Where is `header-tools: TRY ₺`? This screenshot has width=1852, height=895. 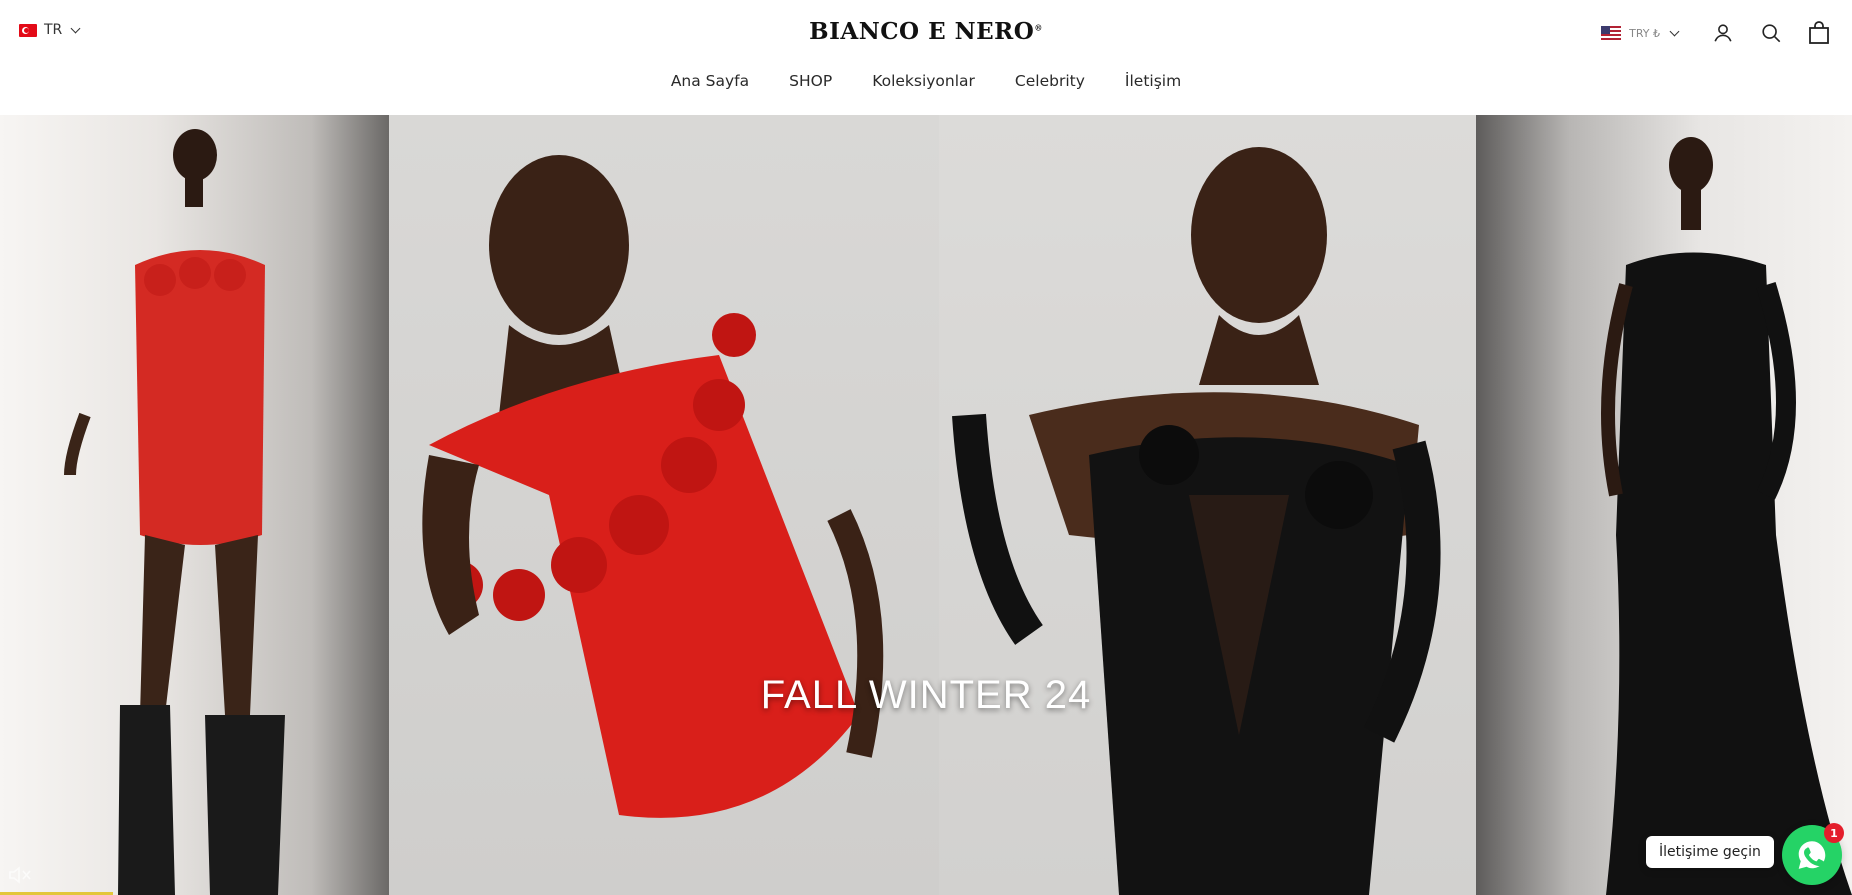
header-tools: TRY ₺ is located at coordinates (1716, 33).